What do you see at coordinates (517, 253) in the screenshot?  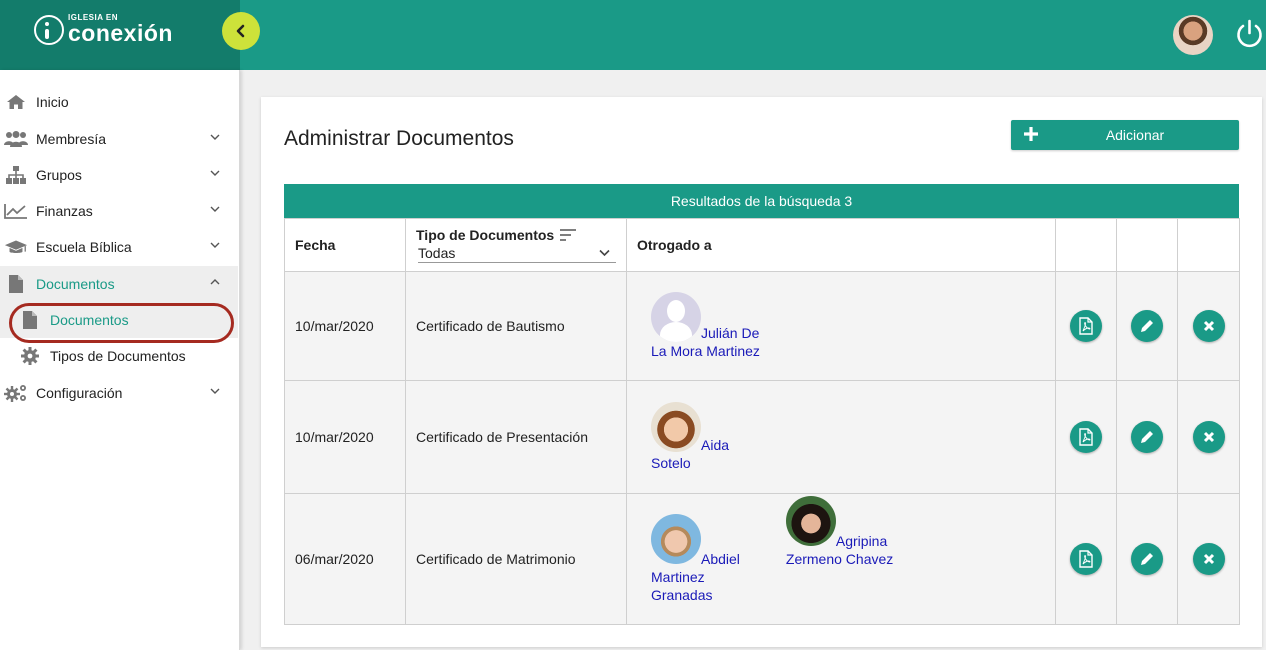 I see `tipo-filter-select: Todas` at bounding box center [517, 253].